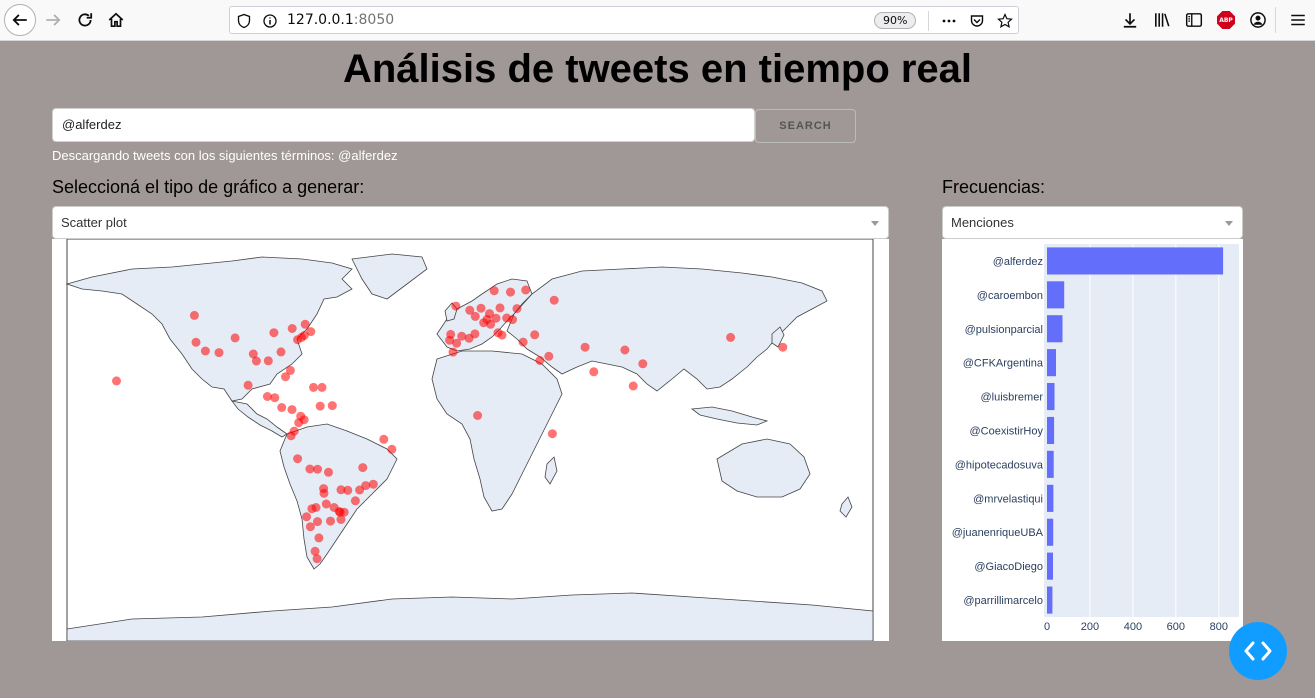  Describe the element at coordinates (1258, 651) in the screenshot. I see `dash-dev-tools-button` at that location.